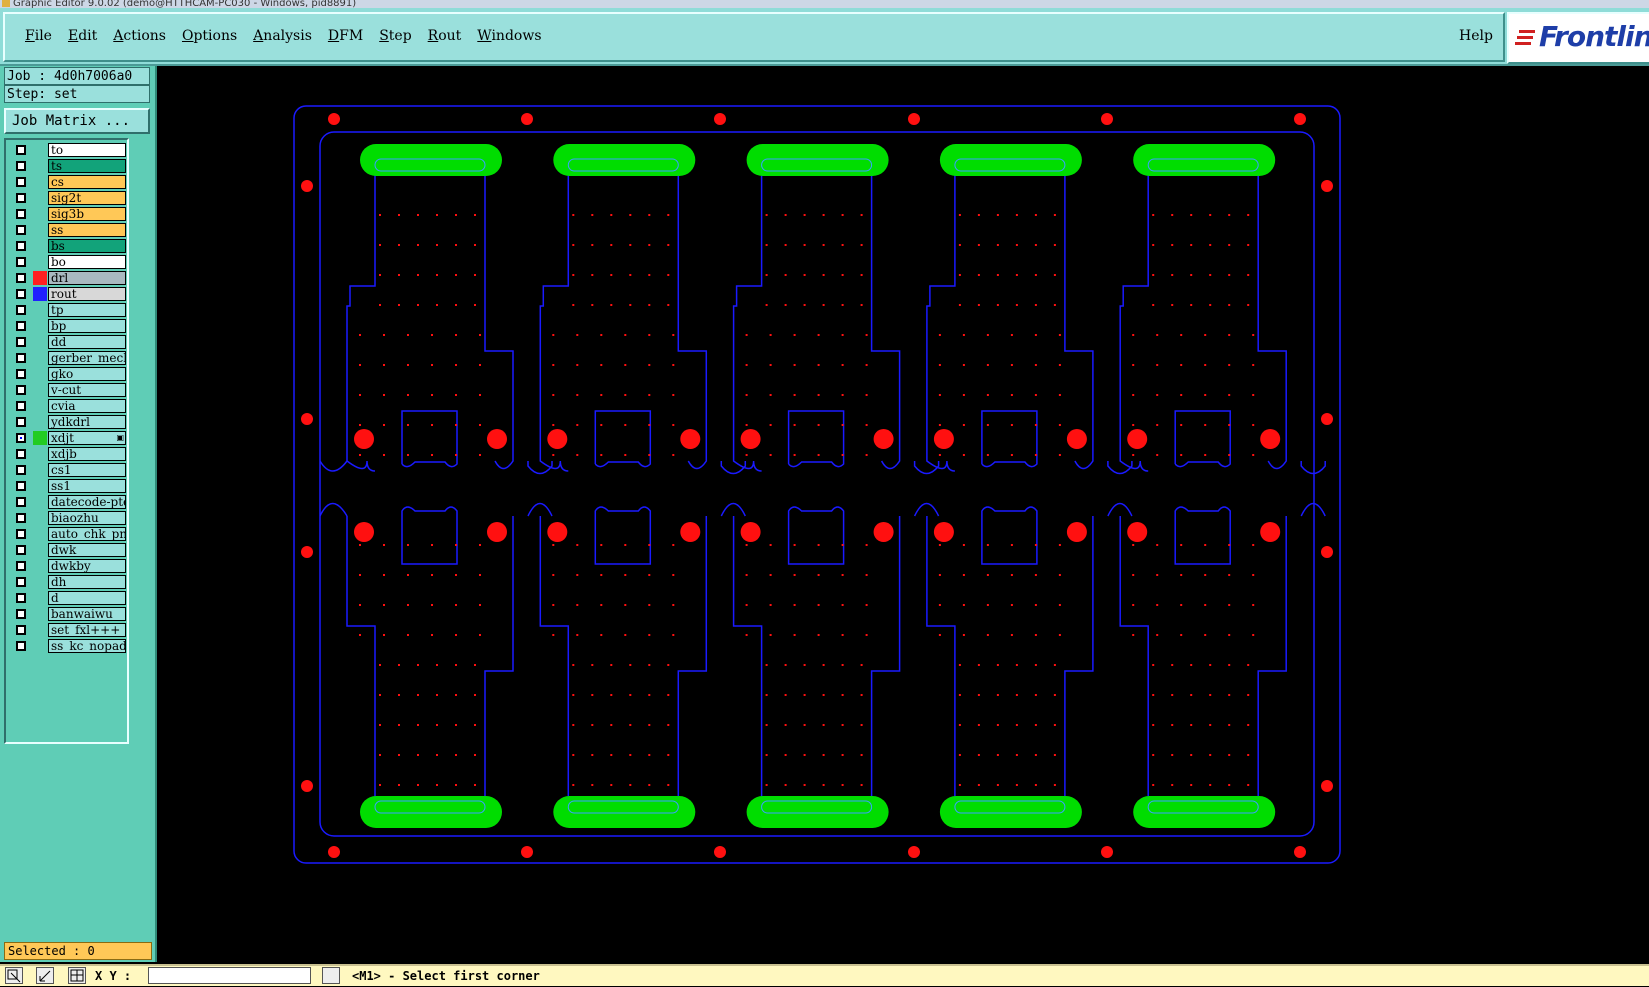 The width and height of the screenshot is (1649, 987). Describe the element at coordinates (82, 36) in the screenshot. I see `menu-edit: Edit` at that location.